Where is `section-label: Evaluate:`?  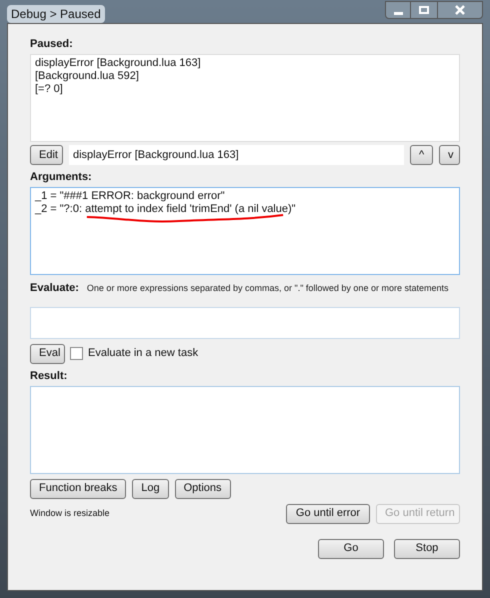
section-label: Evaluate: is located at coordinates (54, 288).